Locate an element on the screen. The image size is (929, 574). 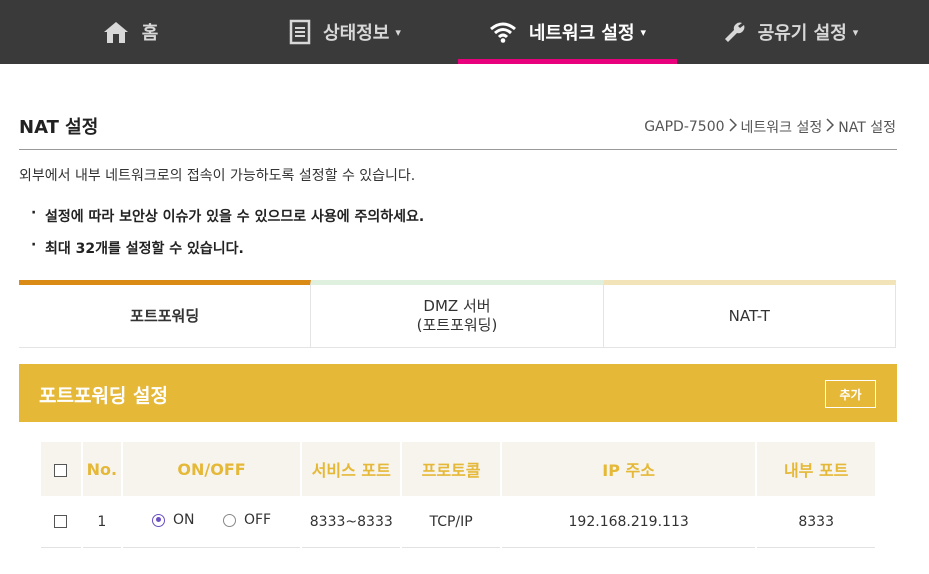
tab-label: DMZ 서버 is located at coordinates (457, 306).